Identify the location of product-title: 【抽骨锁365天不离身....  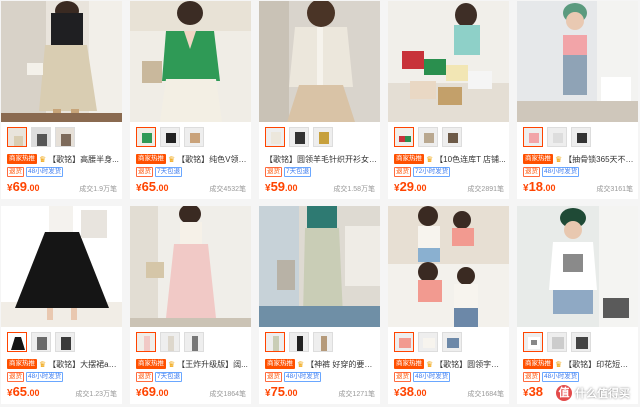
(599, 159).